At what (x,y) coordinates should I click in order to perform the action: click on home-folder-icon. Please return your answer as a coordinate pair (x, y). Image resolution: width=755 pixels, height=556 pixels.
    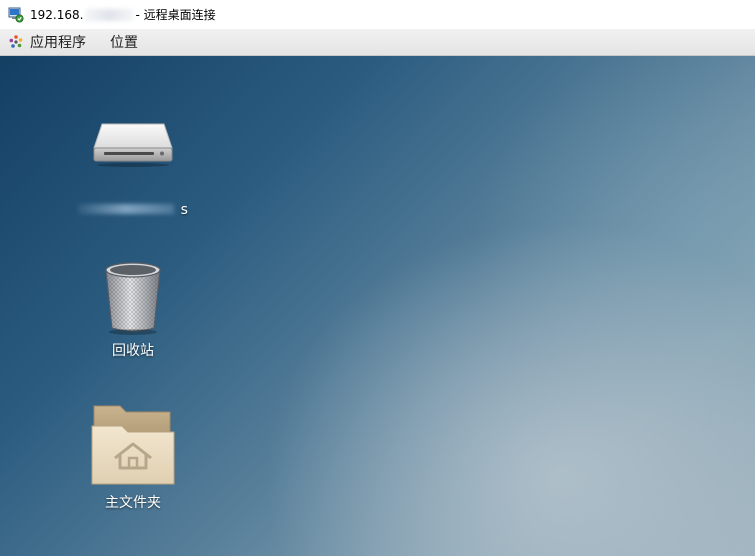
    Looking at the image, I should click on (133, 445).